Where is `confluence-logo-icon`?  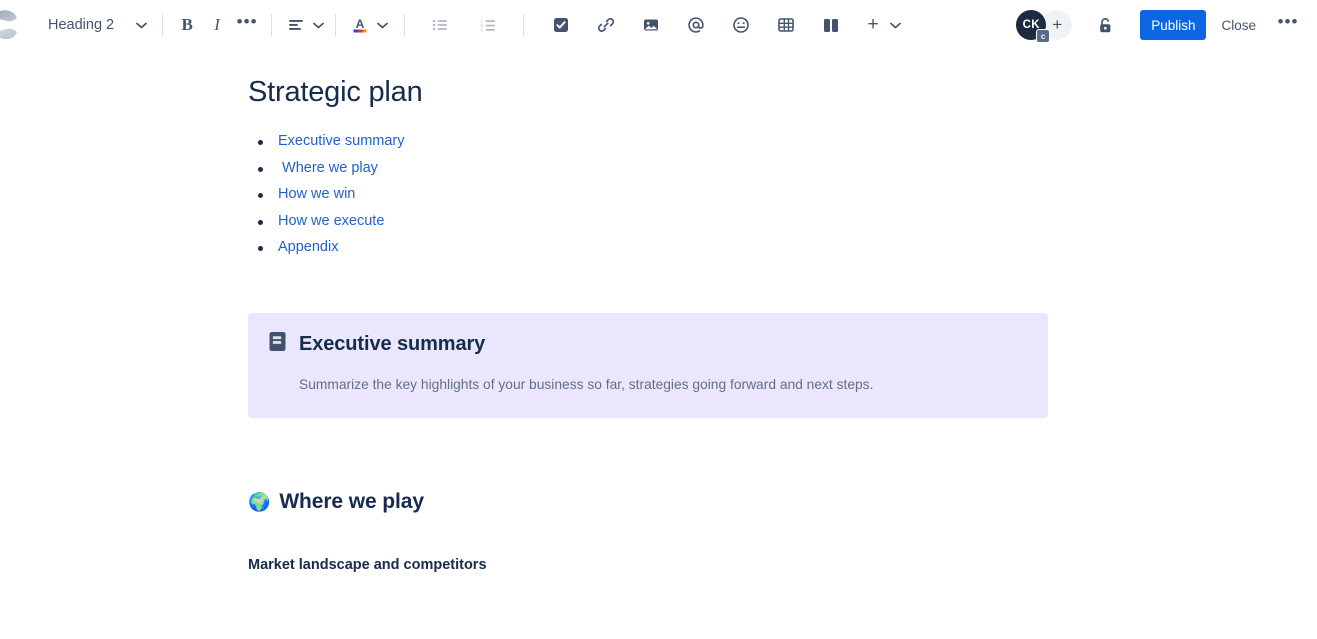
confluence-logo-icon is located at coordinates (19, 25).